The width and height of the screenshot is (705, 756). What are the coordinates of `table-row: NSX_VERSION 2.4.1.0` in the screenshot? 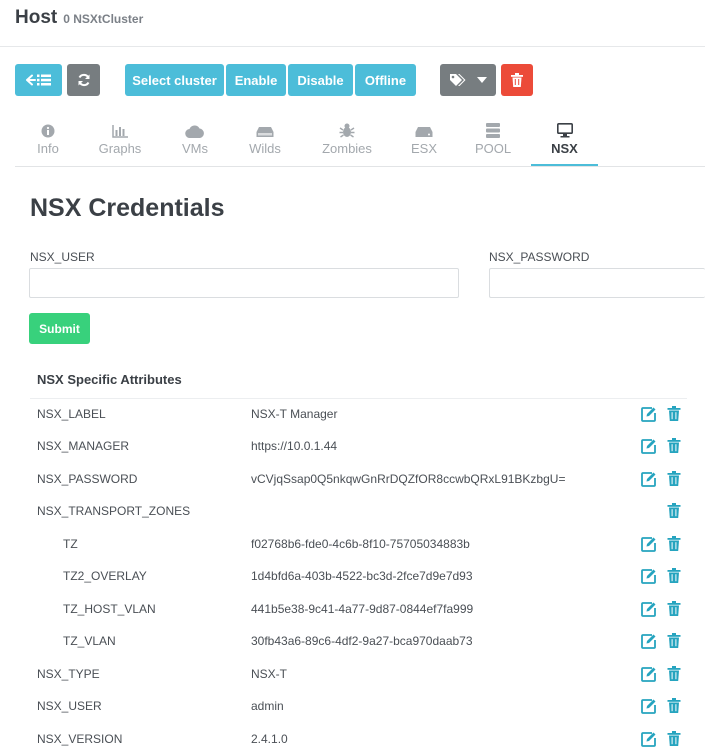 It's located at (352, 739).